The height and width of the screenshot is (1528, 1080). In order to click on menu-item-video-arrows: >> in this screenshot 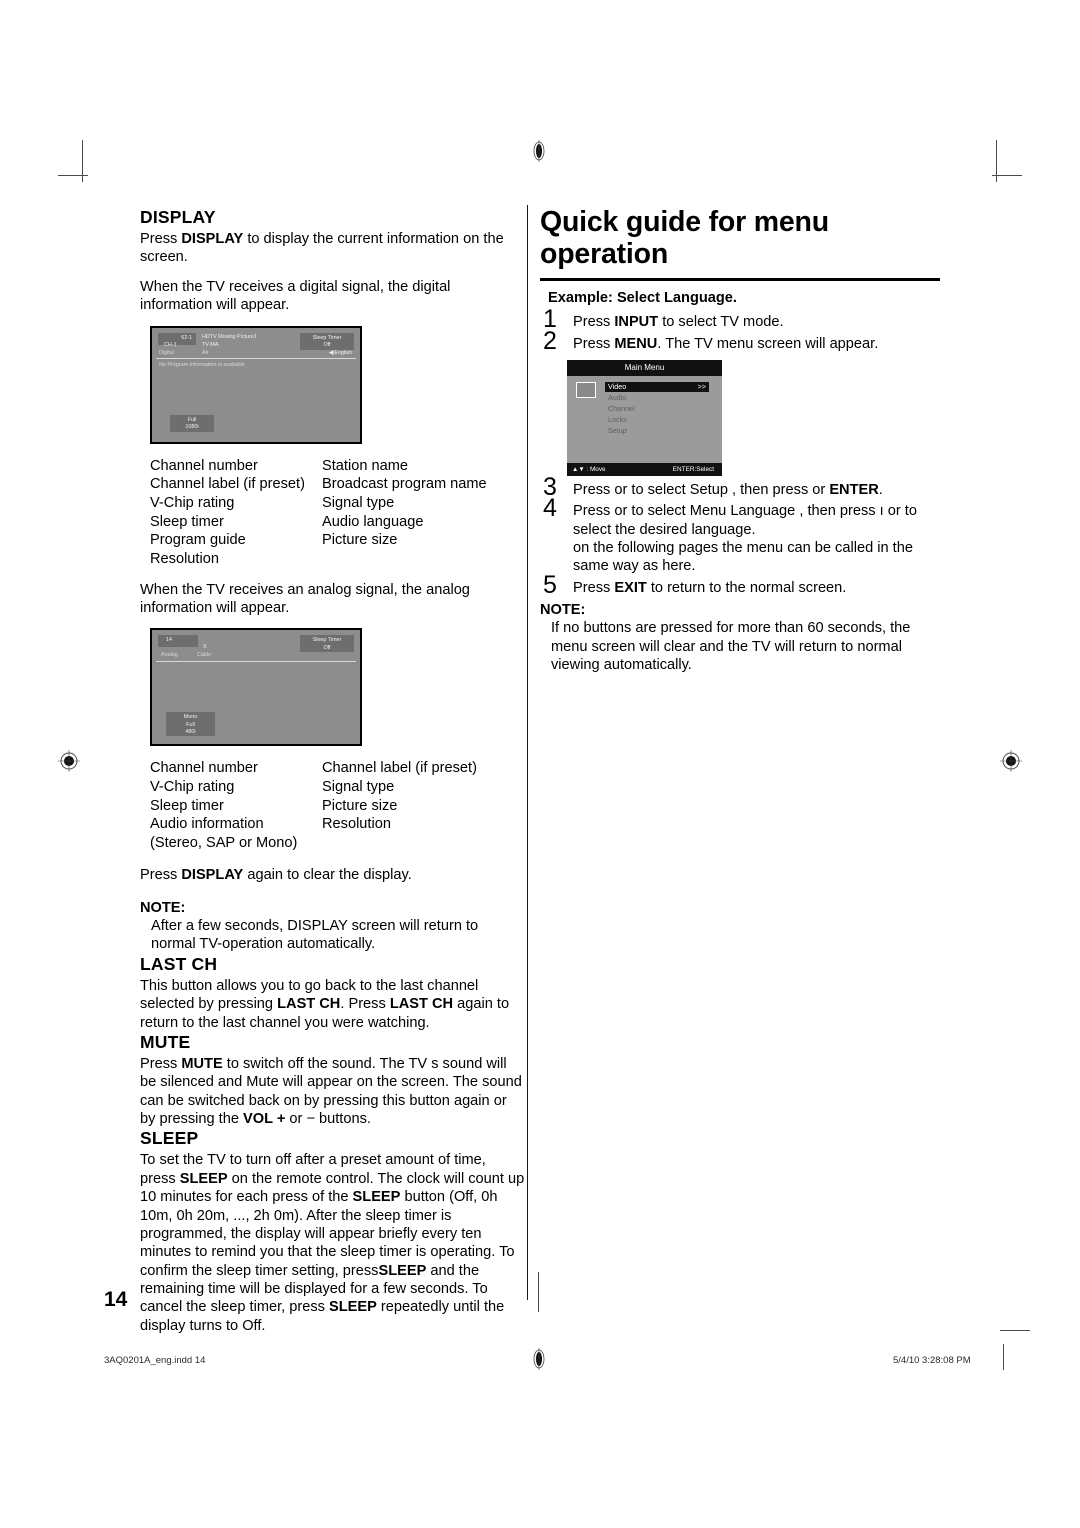, I will do `click(701, 386)`.